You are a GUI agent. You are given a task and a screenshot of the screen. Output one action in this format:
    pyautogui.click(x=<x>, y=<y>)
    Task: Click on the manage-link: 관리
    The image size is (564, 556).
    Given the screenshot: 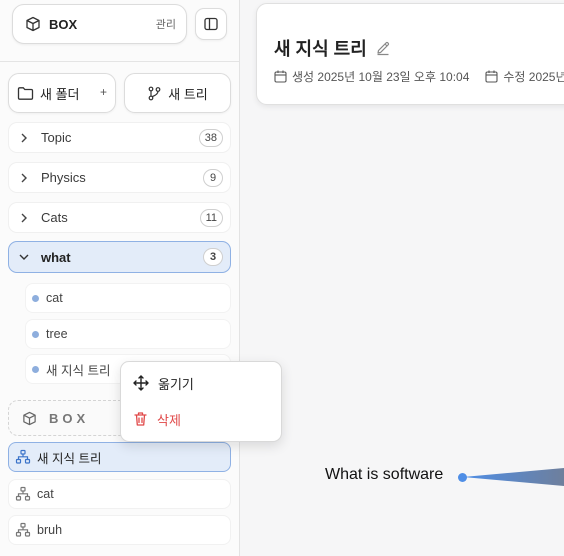 What is the action you would take?
    pyautogui.click(x=166, y=24)
    